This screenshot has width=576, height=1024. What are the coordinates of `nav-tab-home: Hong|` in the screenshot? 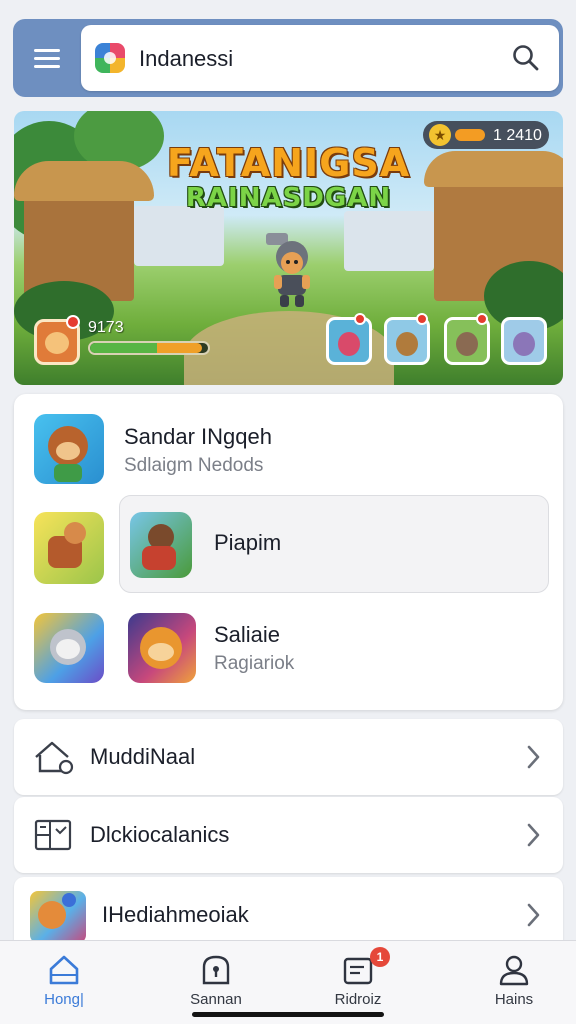 It's located at (64, 984).